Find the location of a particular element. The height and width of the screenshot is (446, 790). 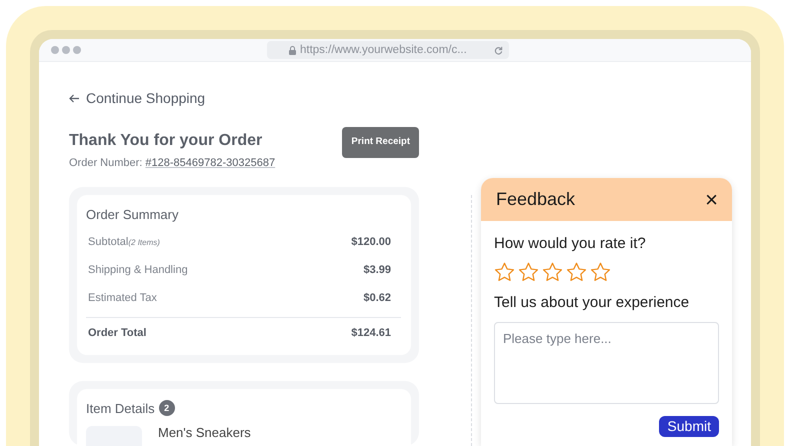

count-badge: 2 is located at coordinates (166, 408).